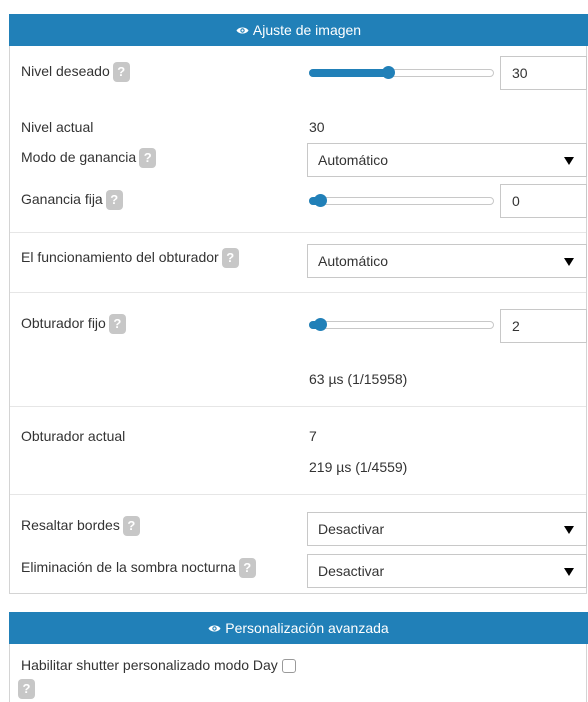  I want to click on label-text: El funcionamiento del obturador, so click(120, 257).